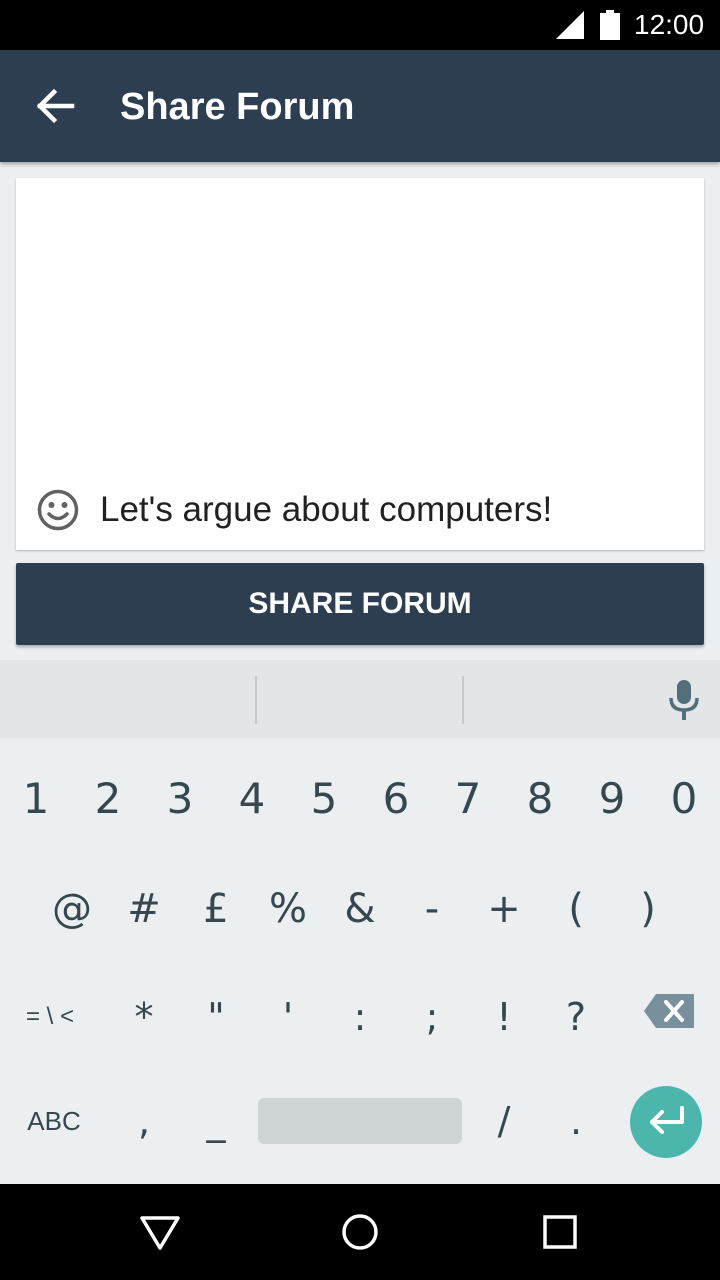  I want to click on battery-icon, so click(610, 25).